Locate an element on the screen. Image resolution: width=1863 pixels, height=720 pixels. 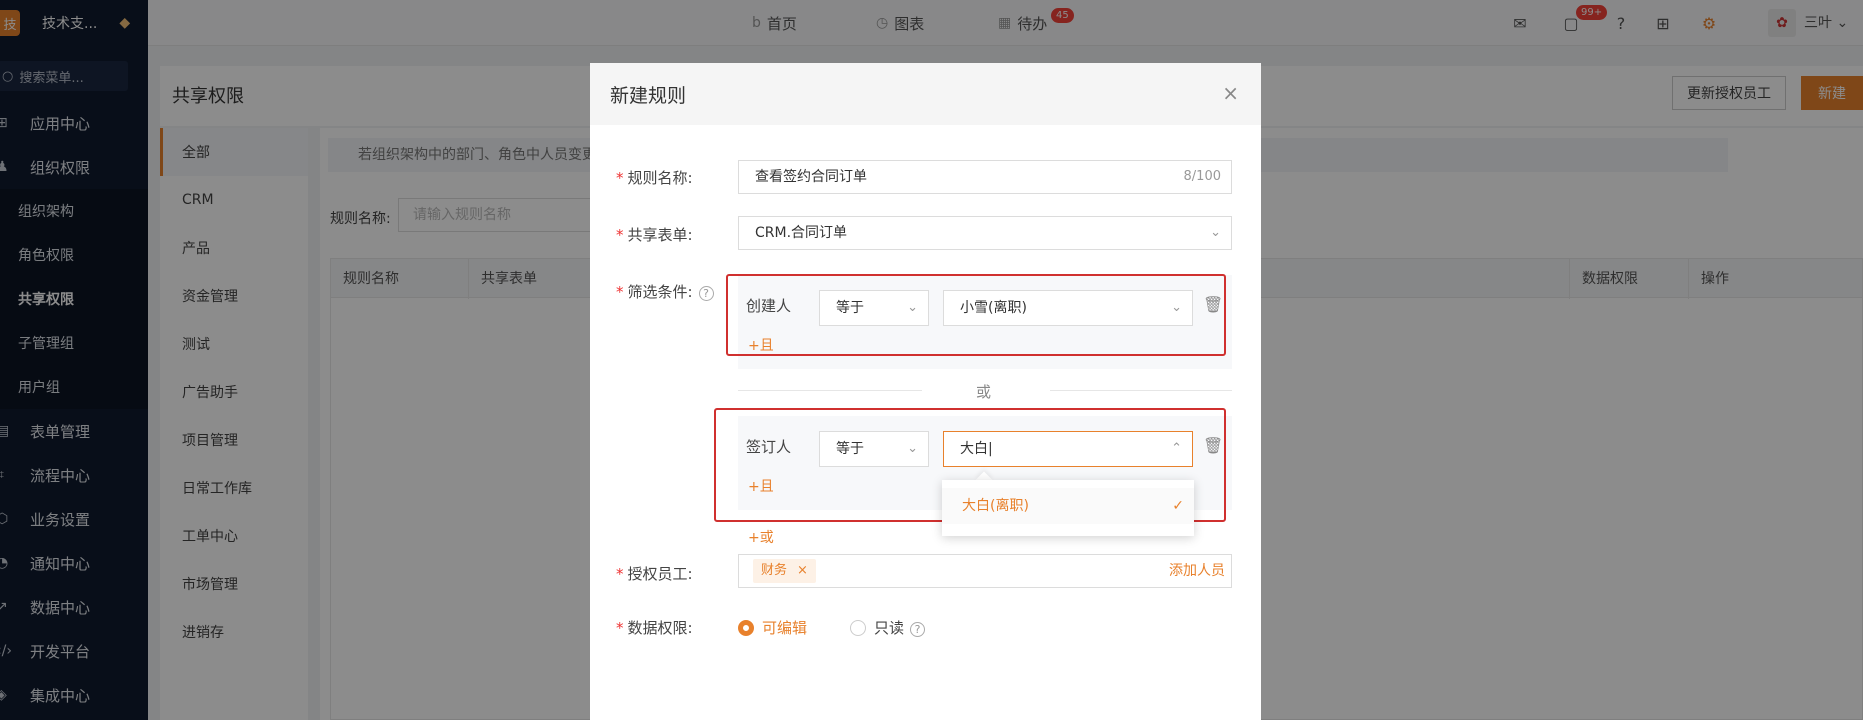
share-form-label: * 共享表单: is located at coordinates (654, 235).